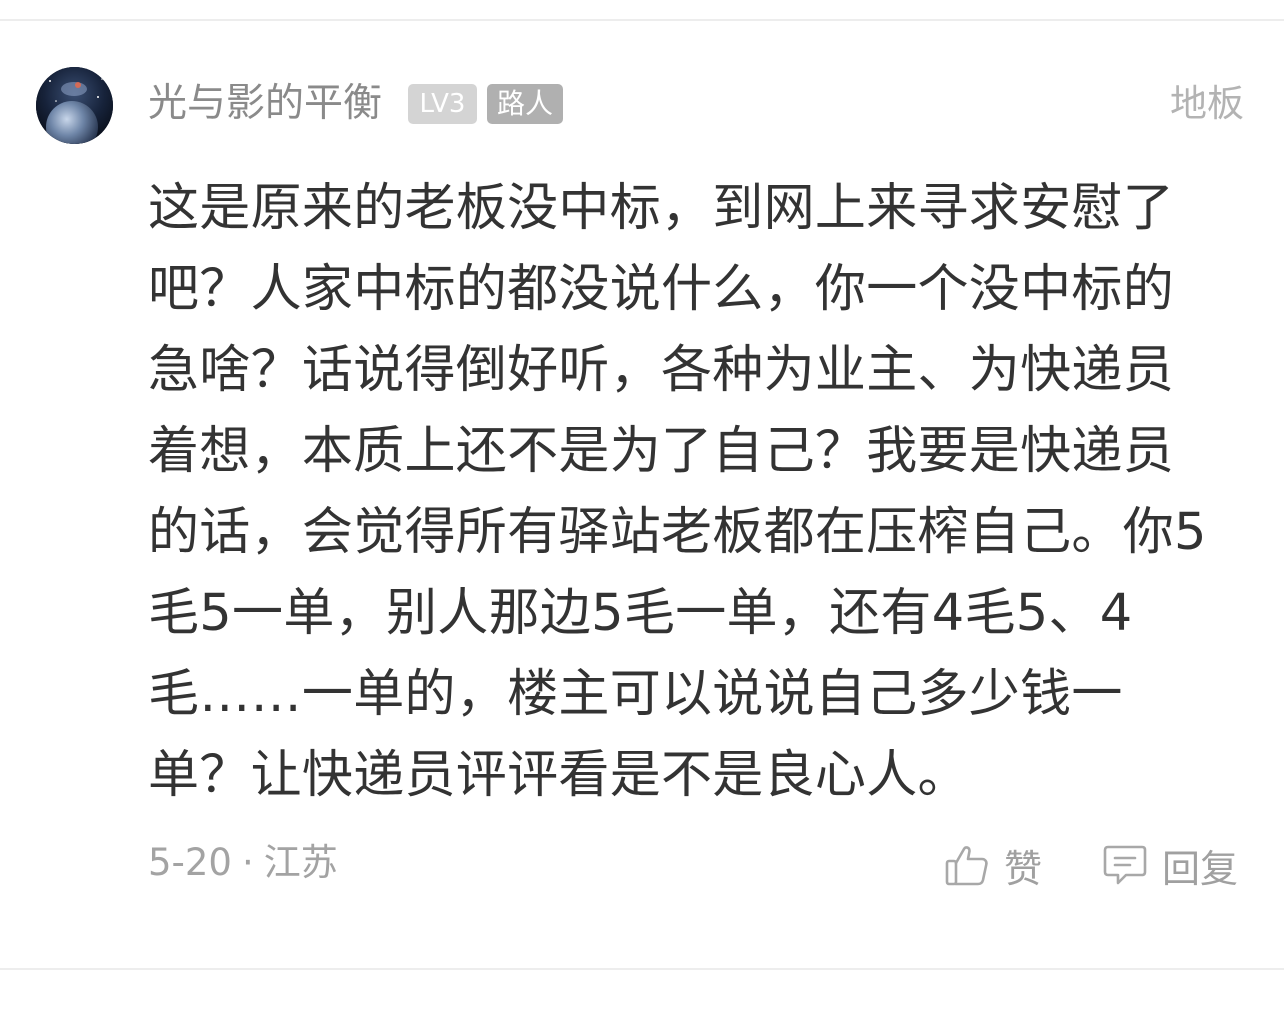  What do you see at coordinates (1200, 868) in the screenshot?
I see `reply-label: 回复` at bounding box center [1200, 868].